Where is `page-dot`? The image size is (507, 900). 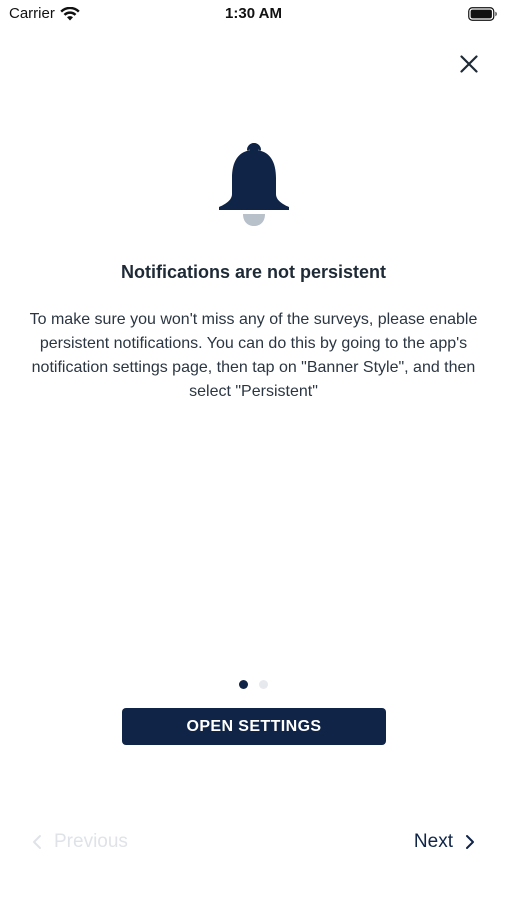
page-dot is located at coordinates (263, 684).